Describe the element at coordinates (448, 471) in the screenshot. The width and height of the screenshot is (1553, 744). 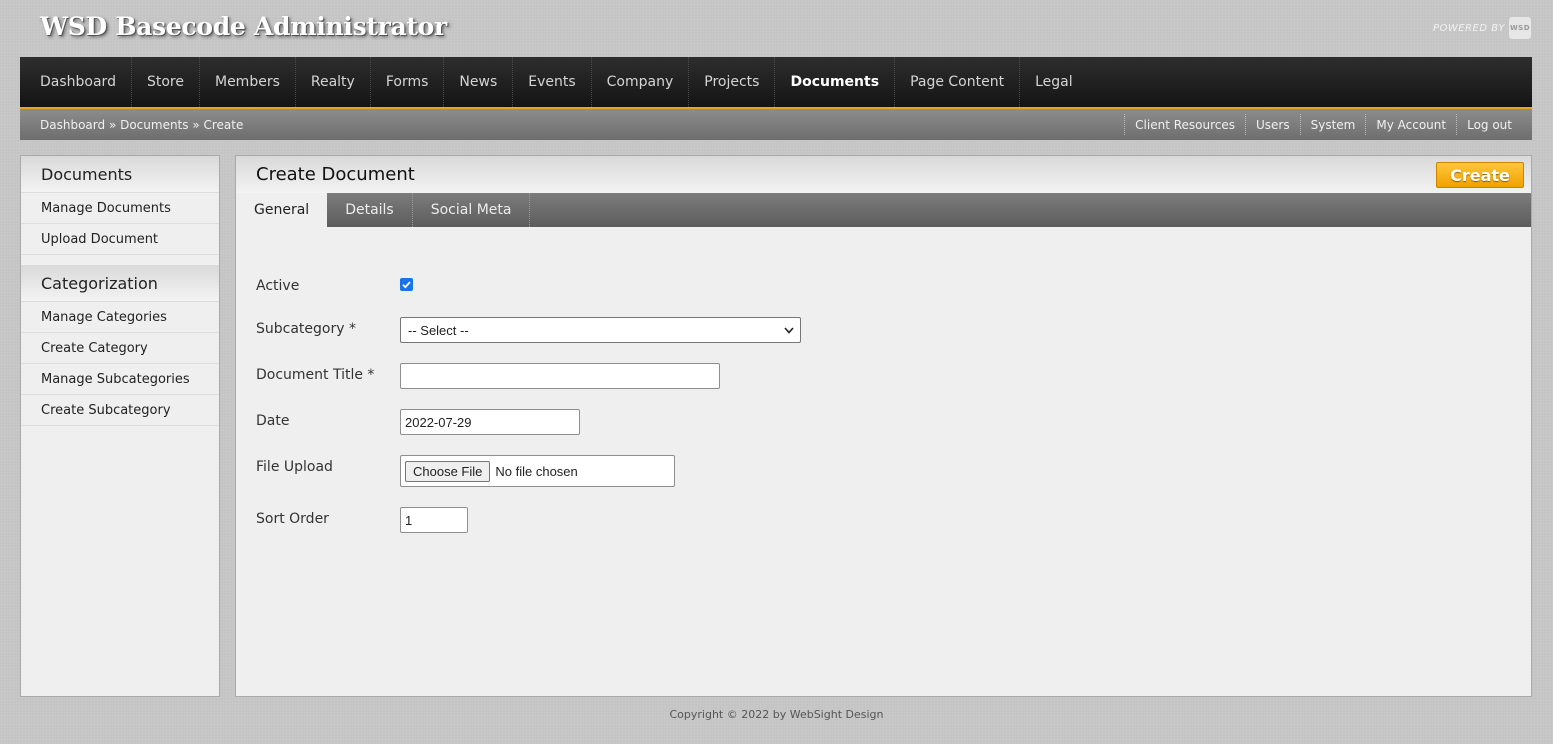
I see `choose-file-button: Choose File` at that location.